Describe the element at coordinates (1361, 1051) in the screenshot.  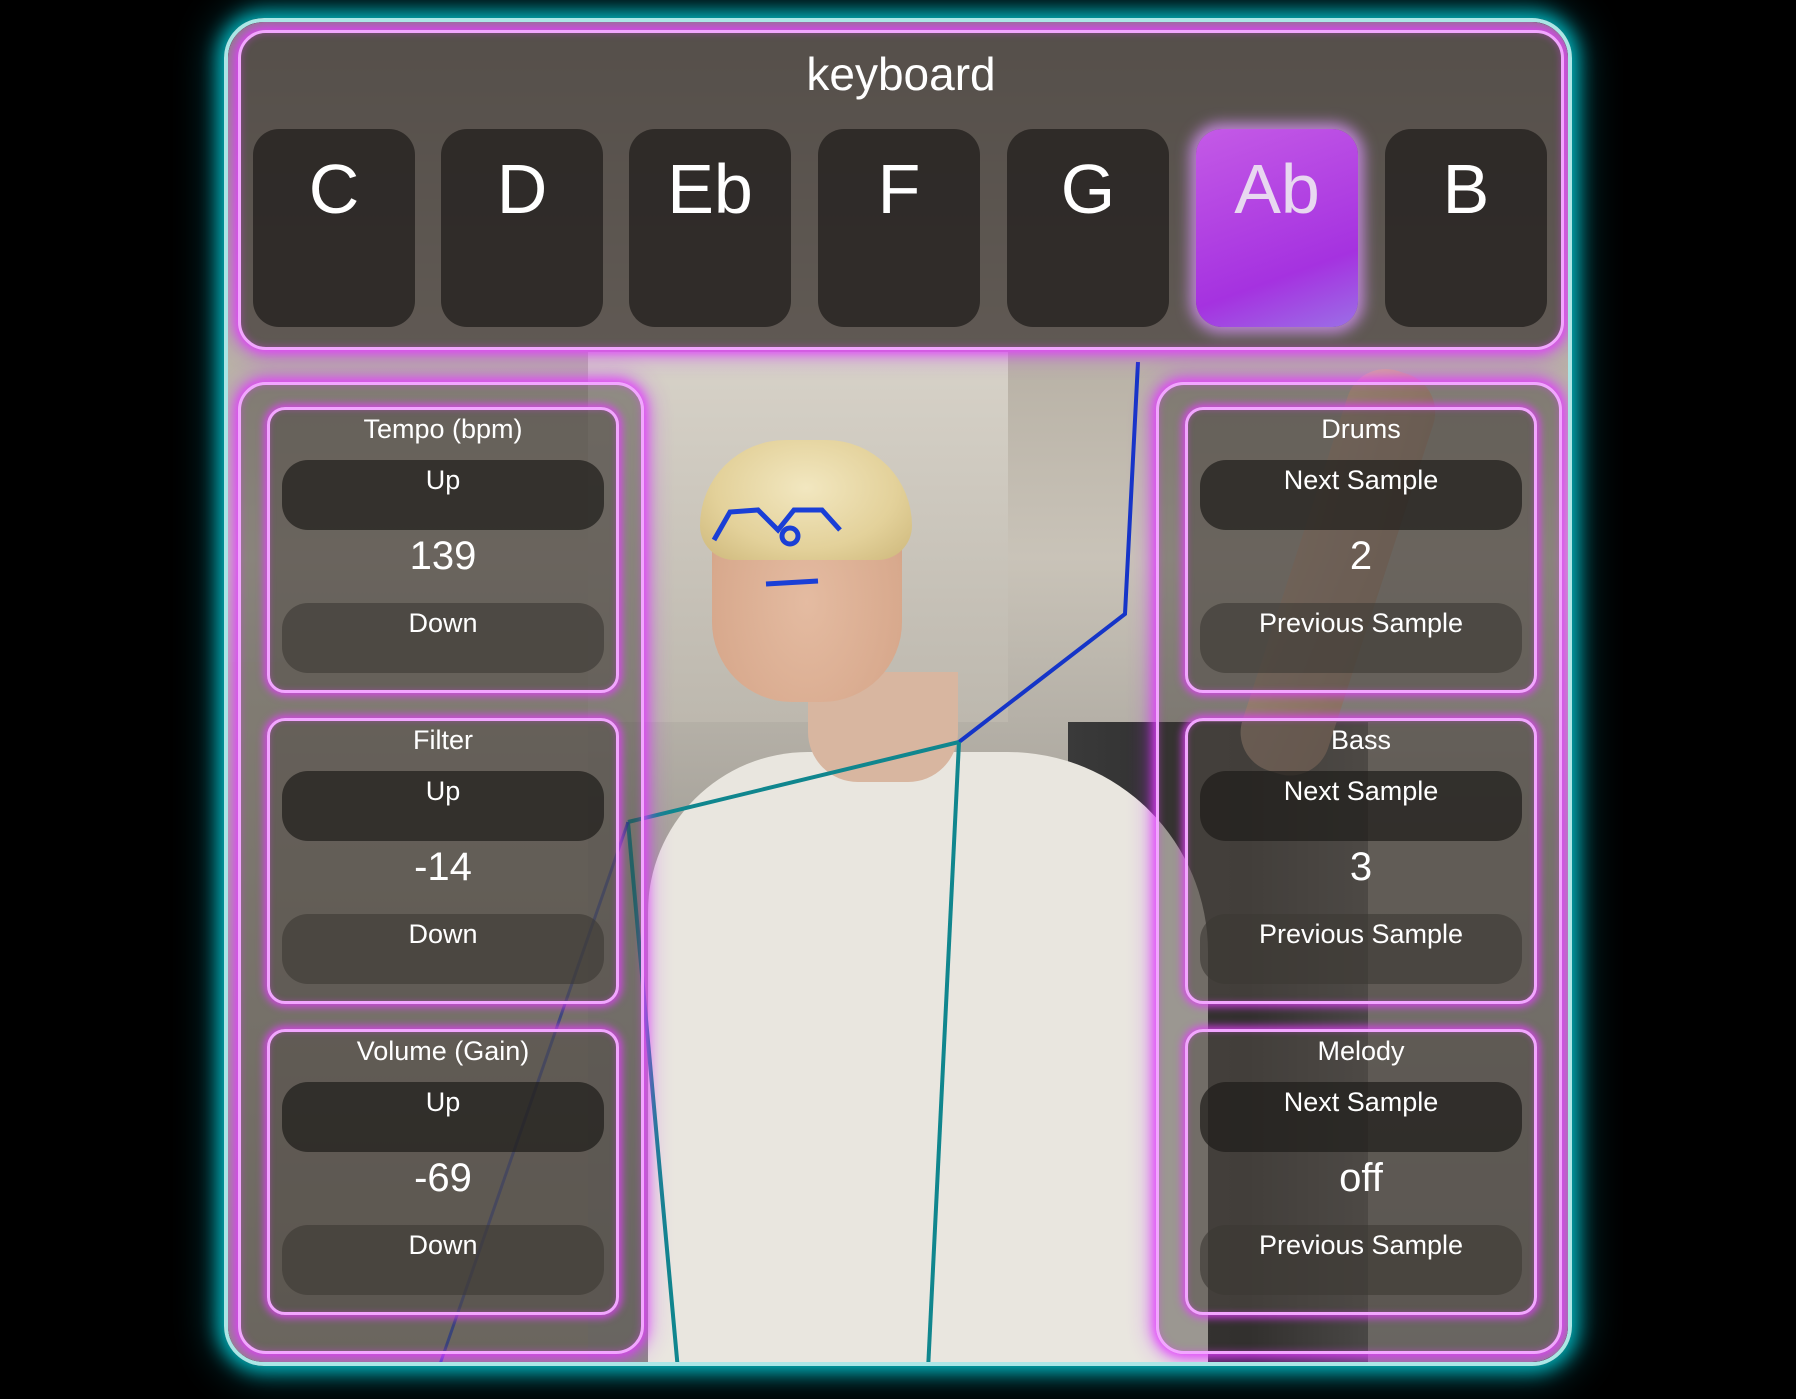
I see `control-title: Melody` at that location.